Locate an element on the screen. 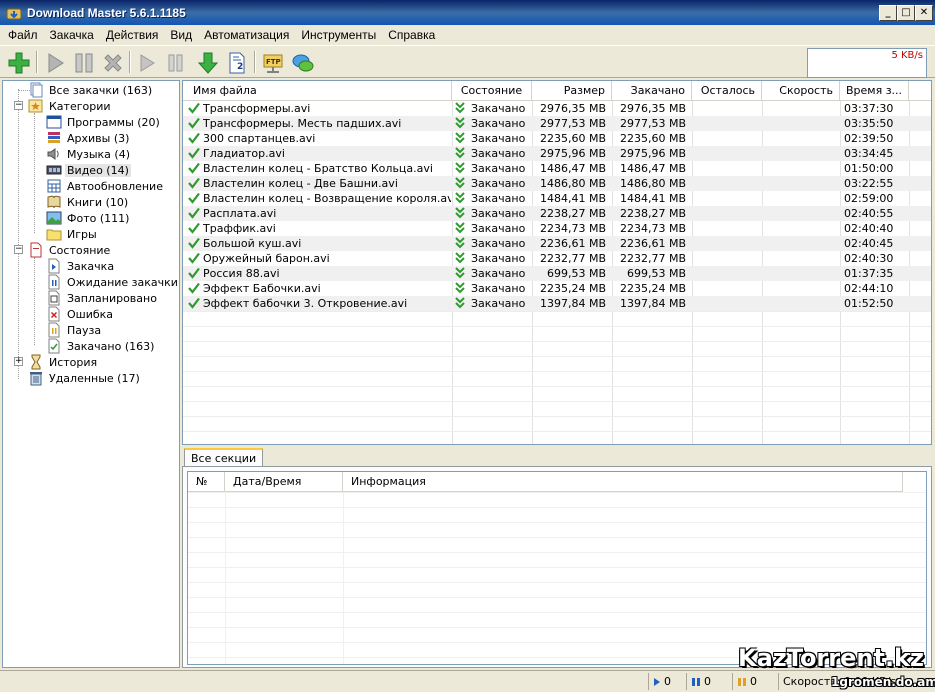 This screenshot has height=692, width=935. close-button: ✕ is located at coordinates (924, 13).